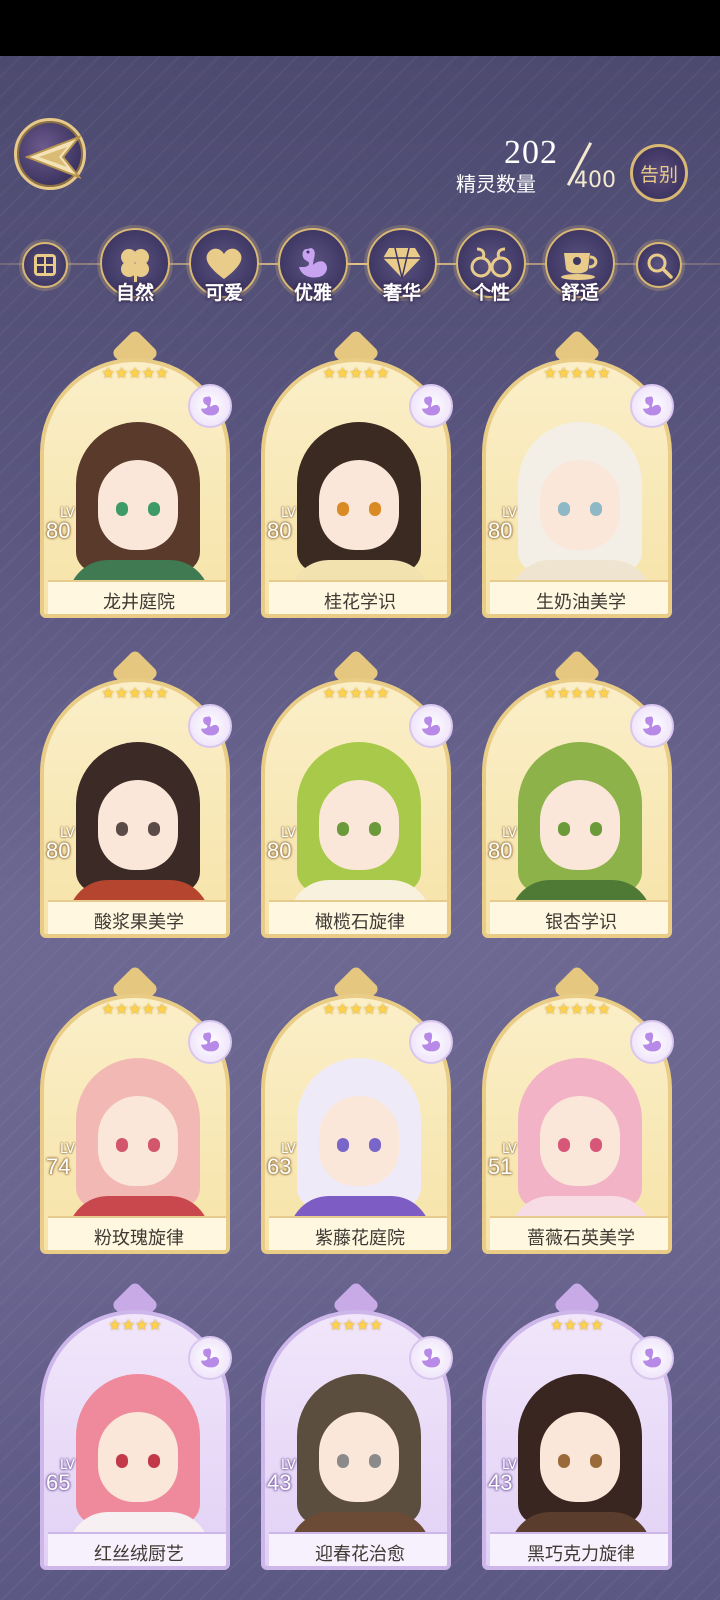  Describe the element at coordinates (358, 1549) in the screenshot. I see `card-name: 迎春花治愈` at that location.